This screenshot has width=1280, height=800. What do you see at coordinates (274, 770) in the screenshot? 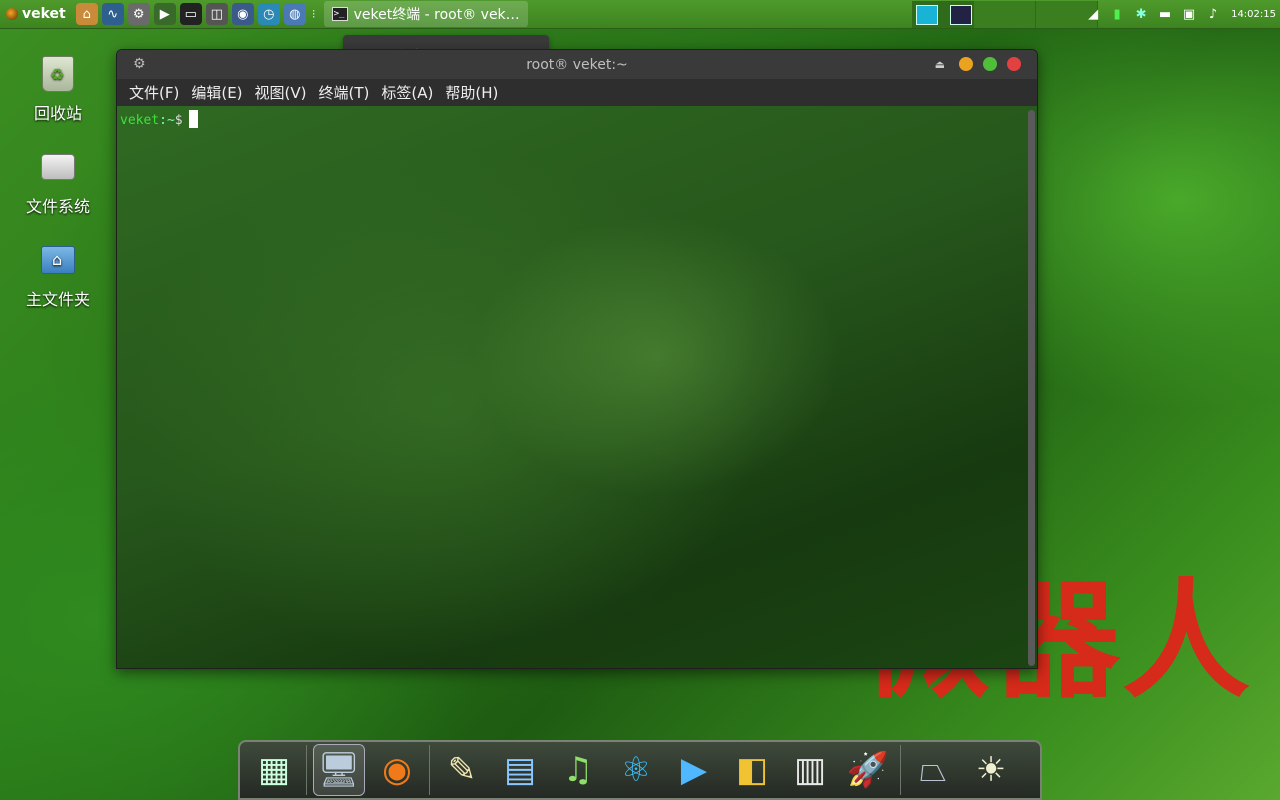
I see `dock-app-icon: ▦` at bounding box center [274, 770].